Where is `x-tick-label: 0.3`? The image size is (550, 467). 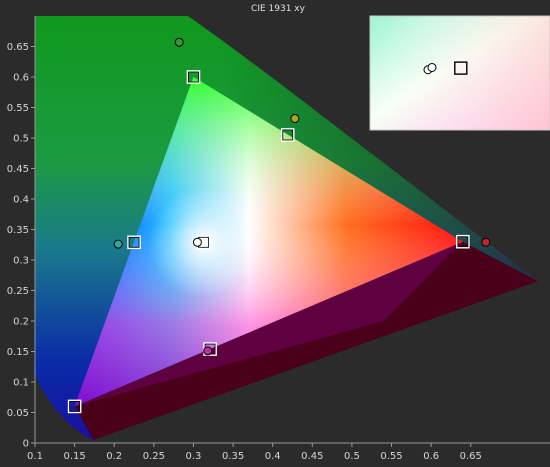
x-tick-label: 0.3 is located at coordinates (194, 456).